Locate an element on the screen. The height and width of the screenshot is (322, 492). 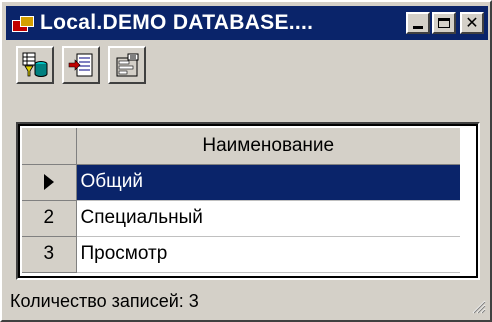
maximize-icon is located at coordinates (444, 23).